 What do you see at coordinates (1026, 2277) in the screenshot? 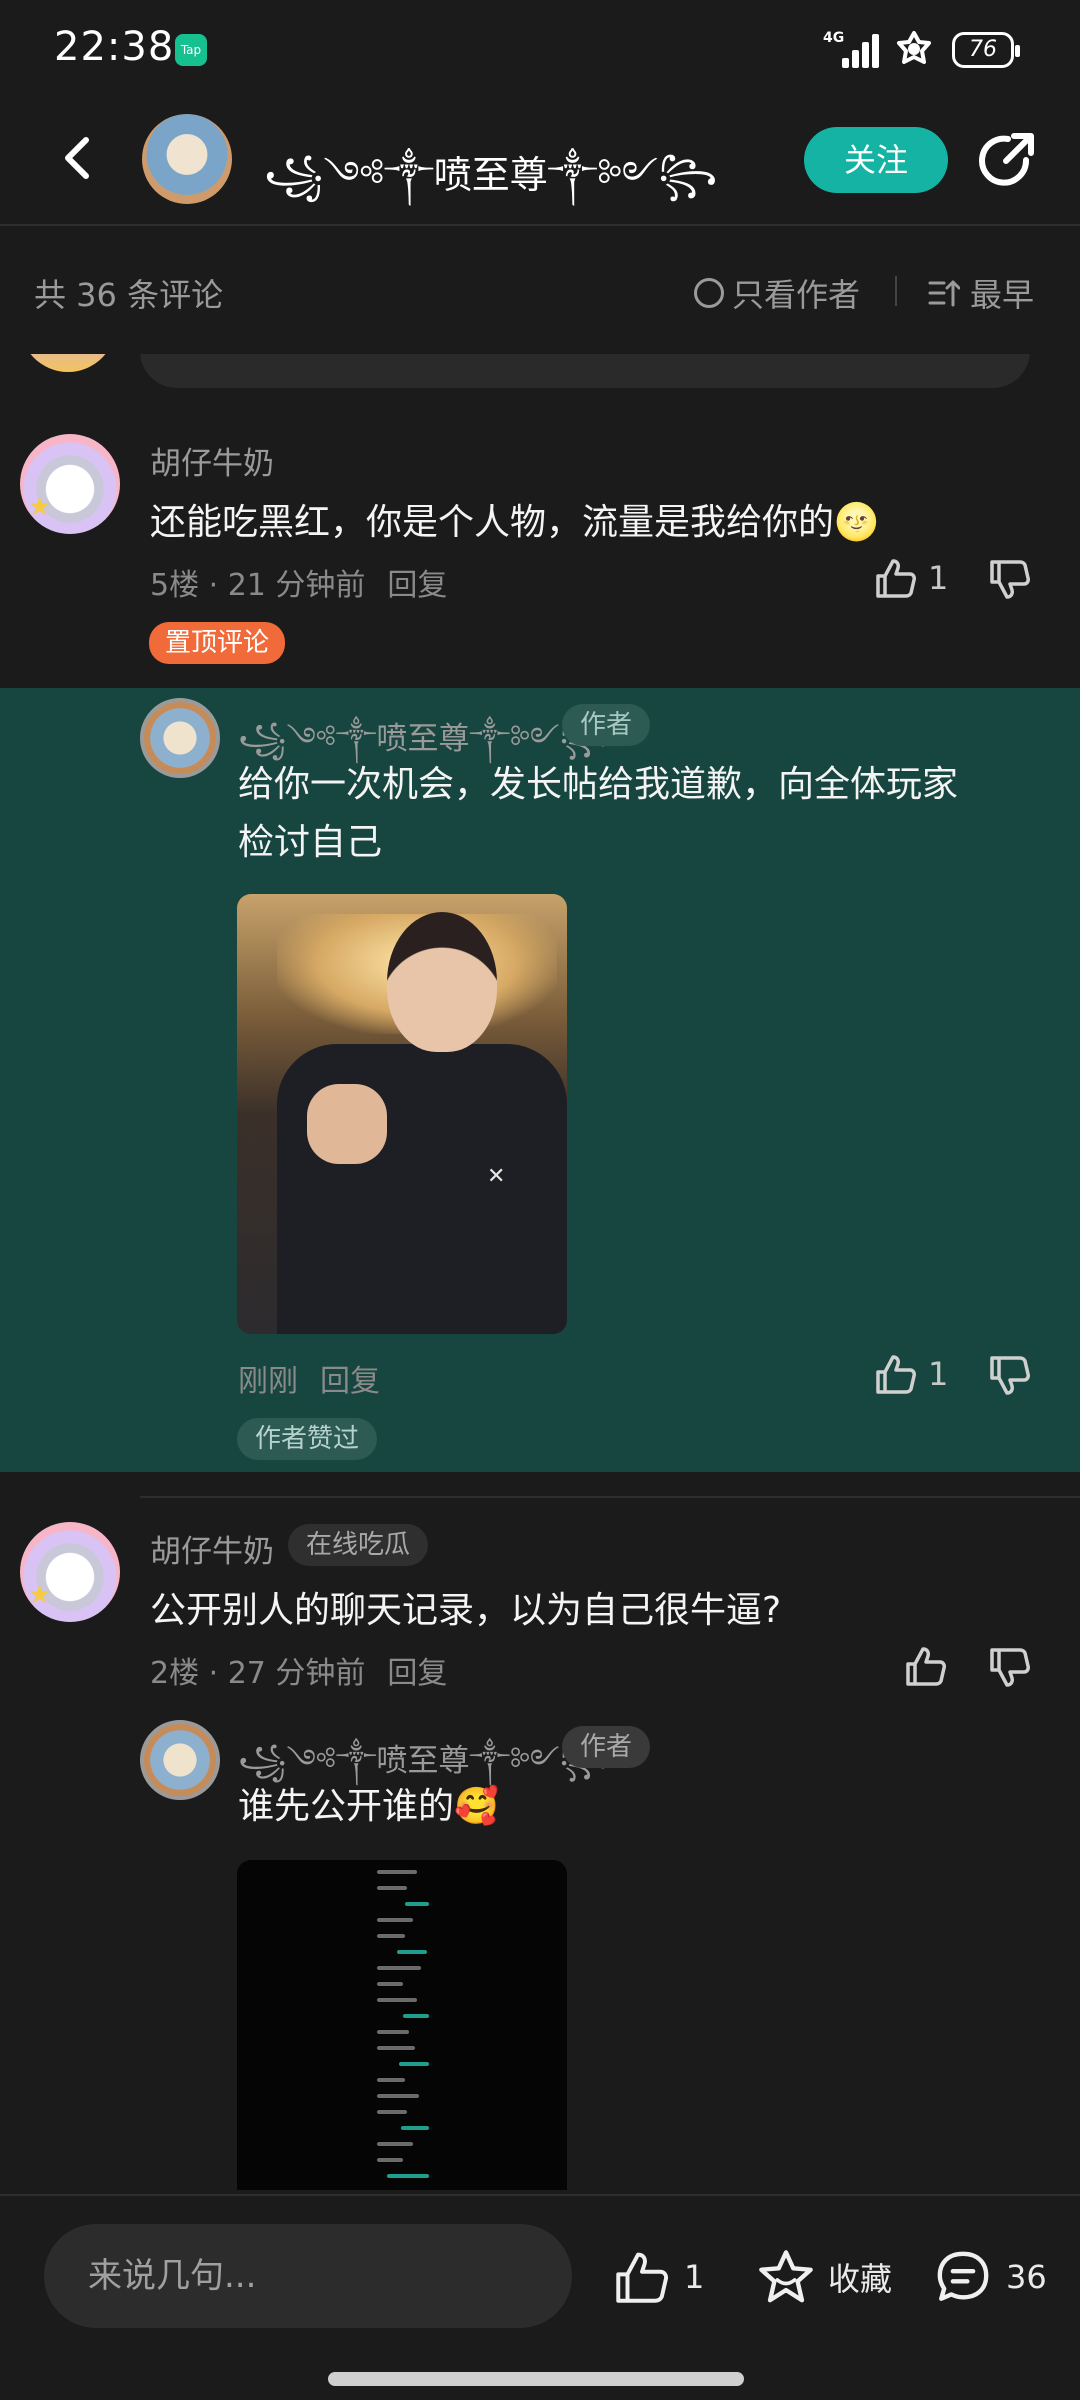
I see `comment-count: 36` at bounding box center [1026, 2277].